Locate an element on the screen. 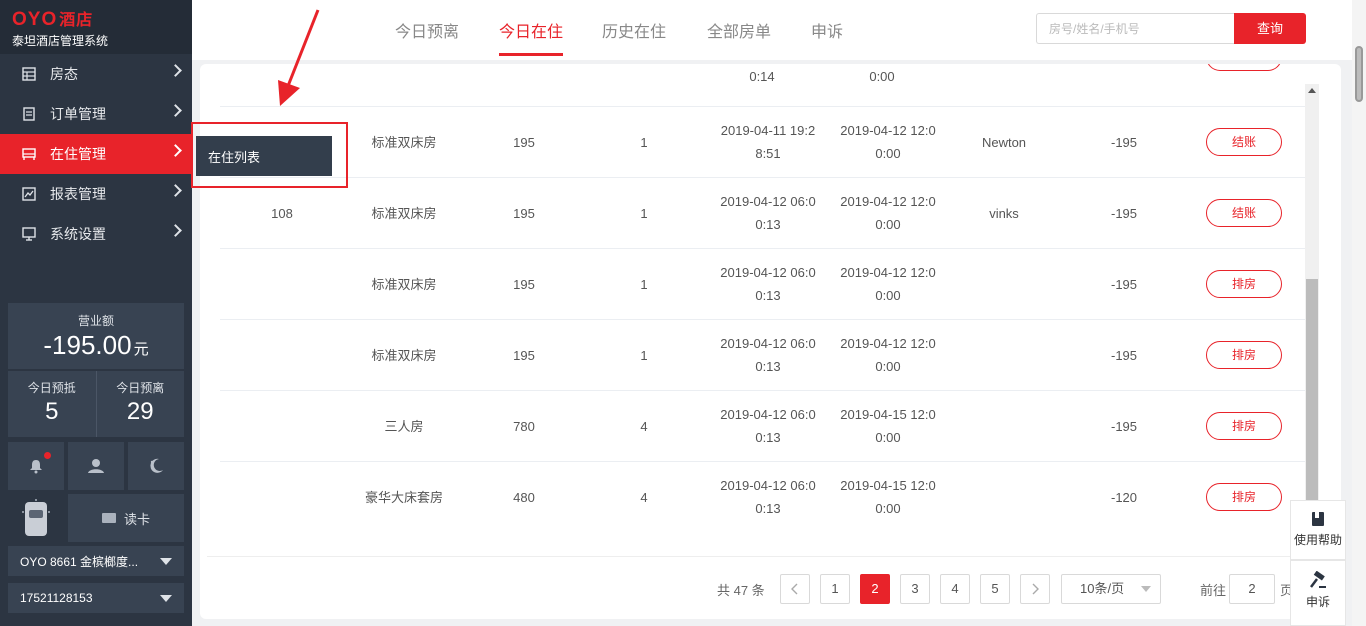 This screenshot has width=1366, height=626. today-depart: 今日预离 29 is located at coordinates (140, 404).